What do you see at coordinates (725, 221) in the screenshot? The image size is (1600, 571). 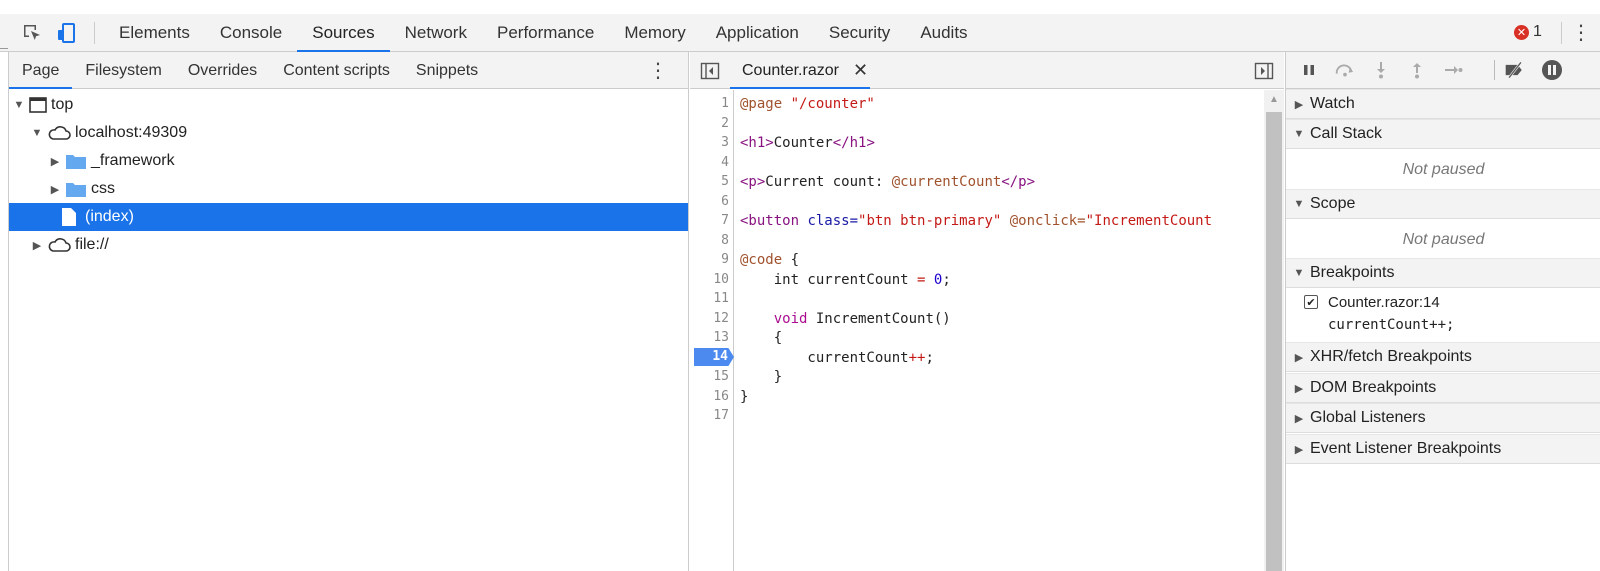 I see `line-number: 7` at bounding box center [725, 221].